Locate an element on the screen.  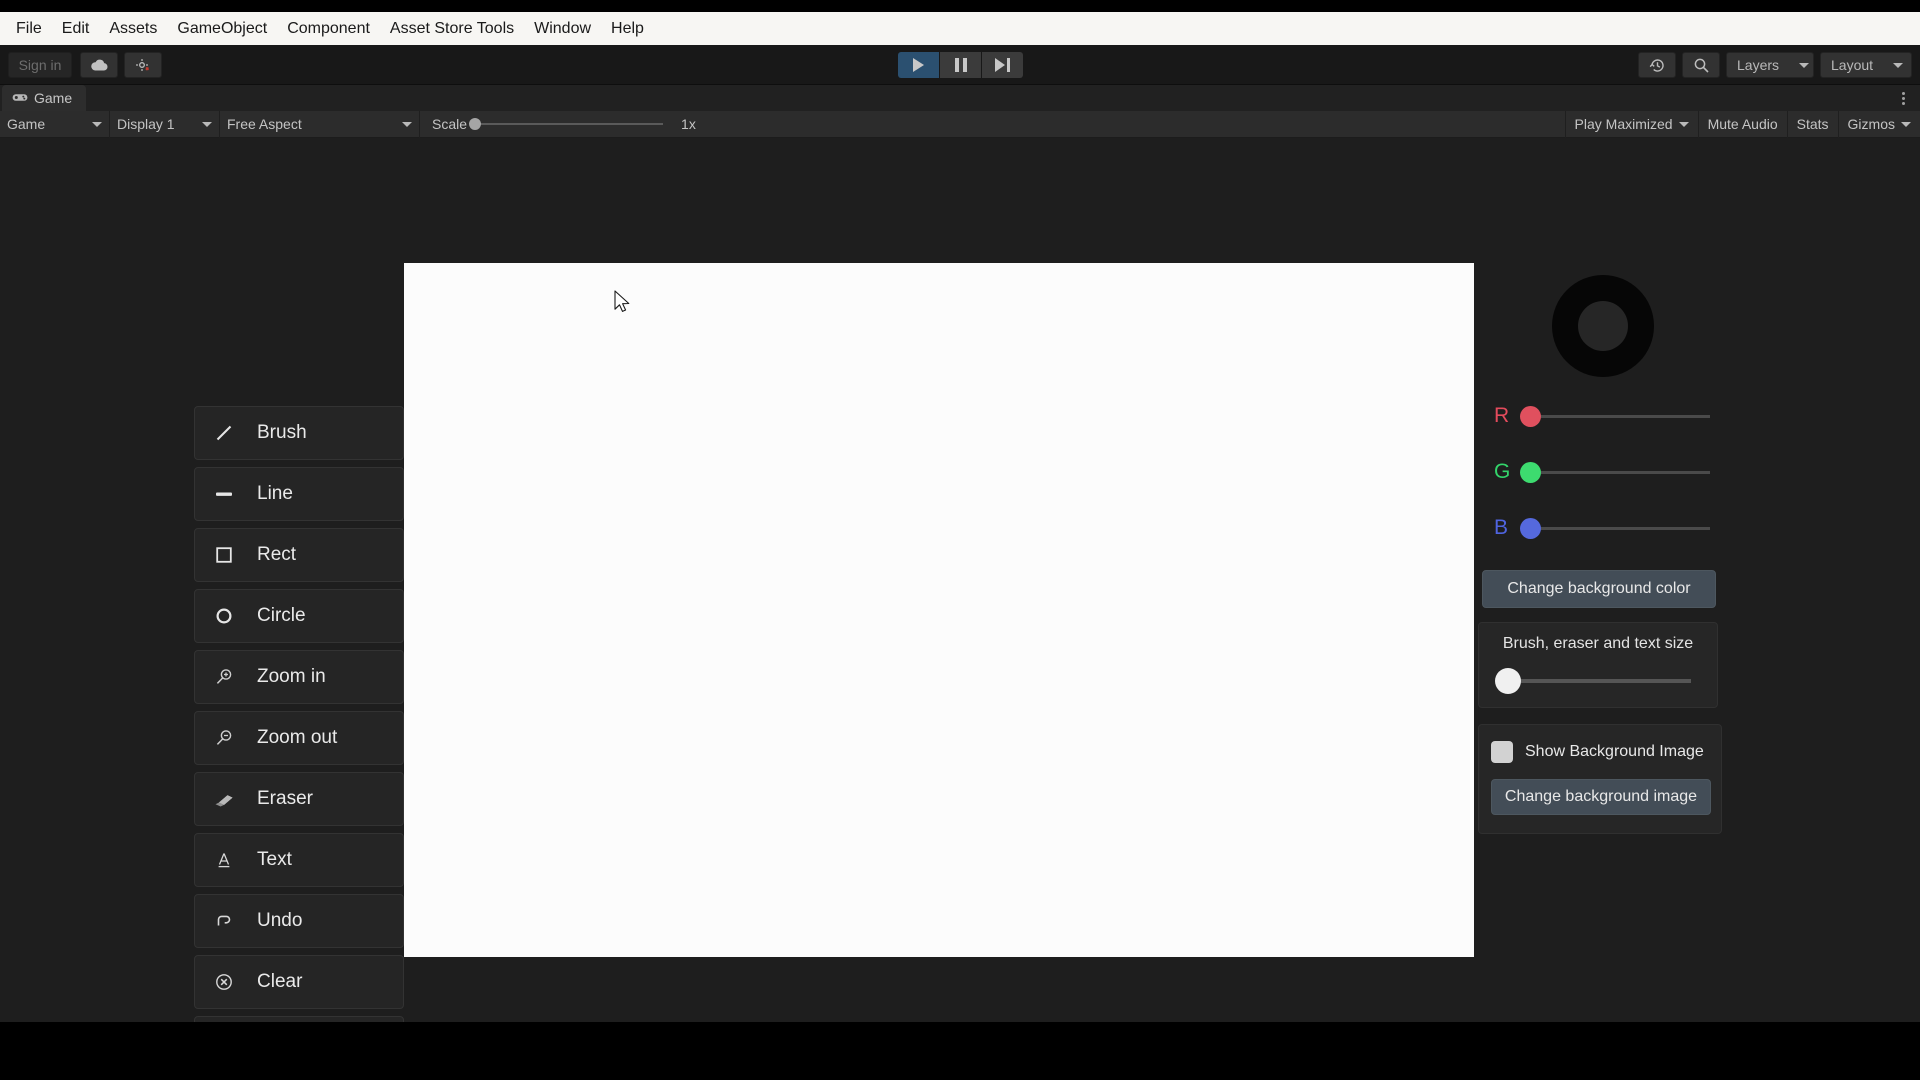
layers-dropdown: Layers is located at coordinates (1770, 65).